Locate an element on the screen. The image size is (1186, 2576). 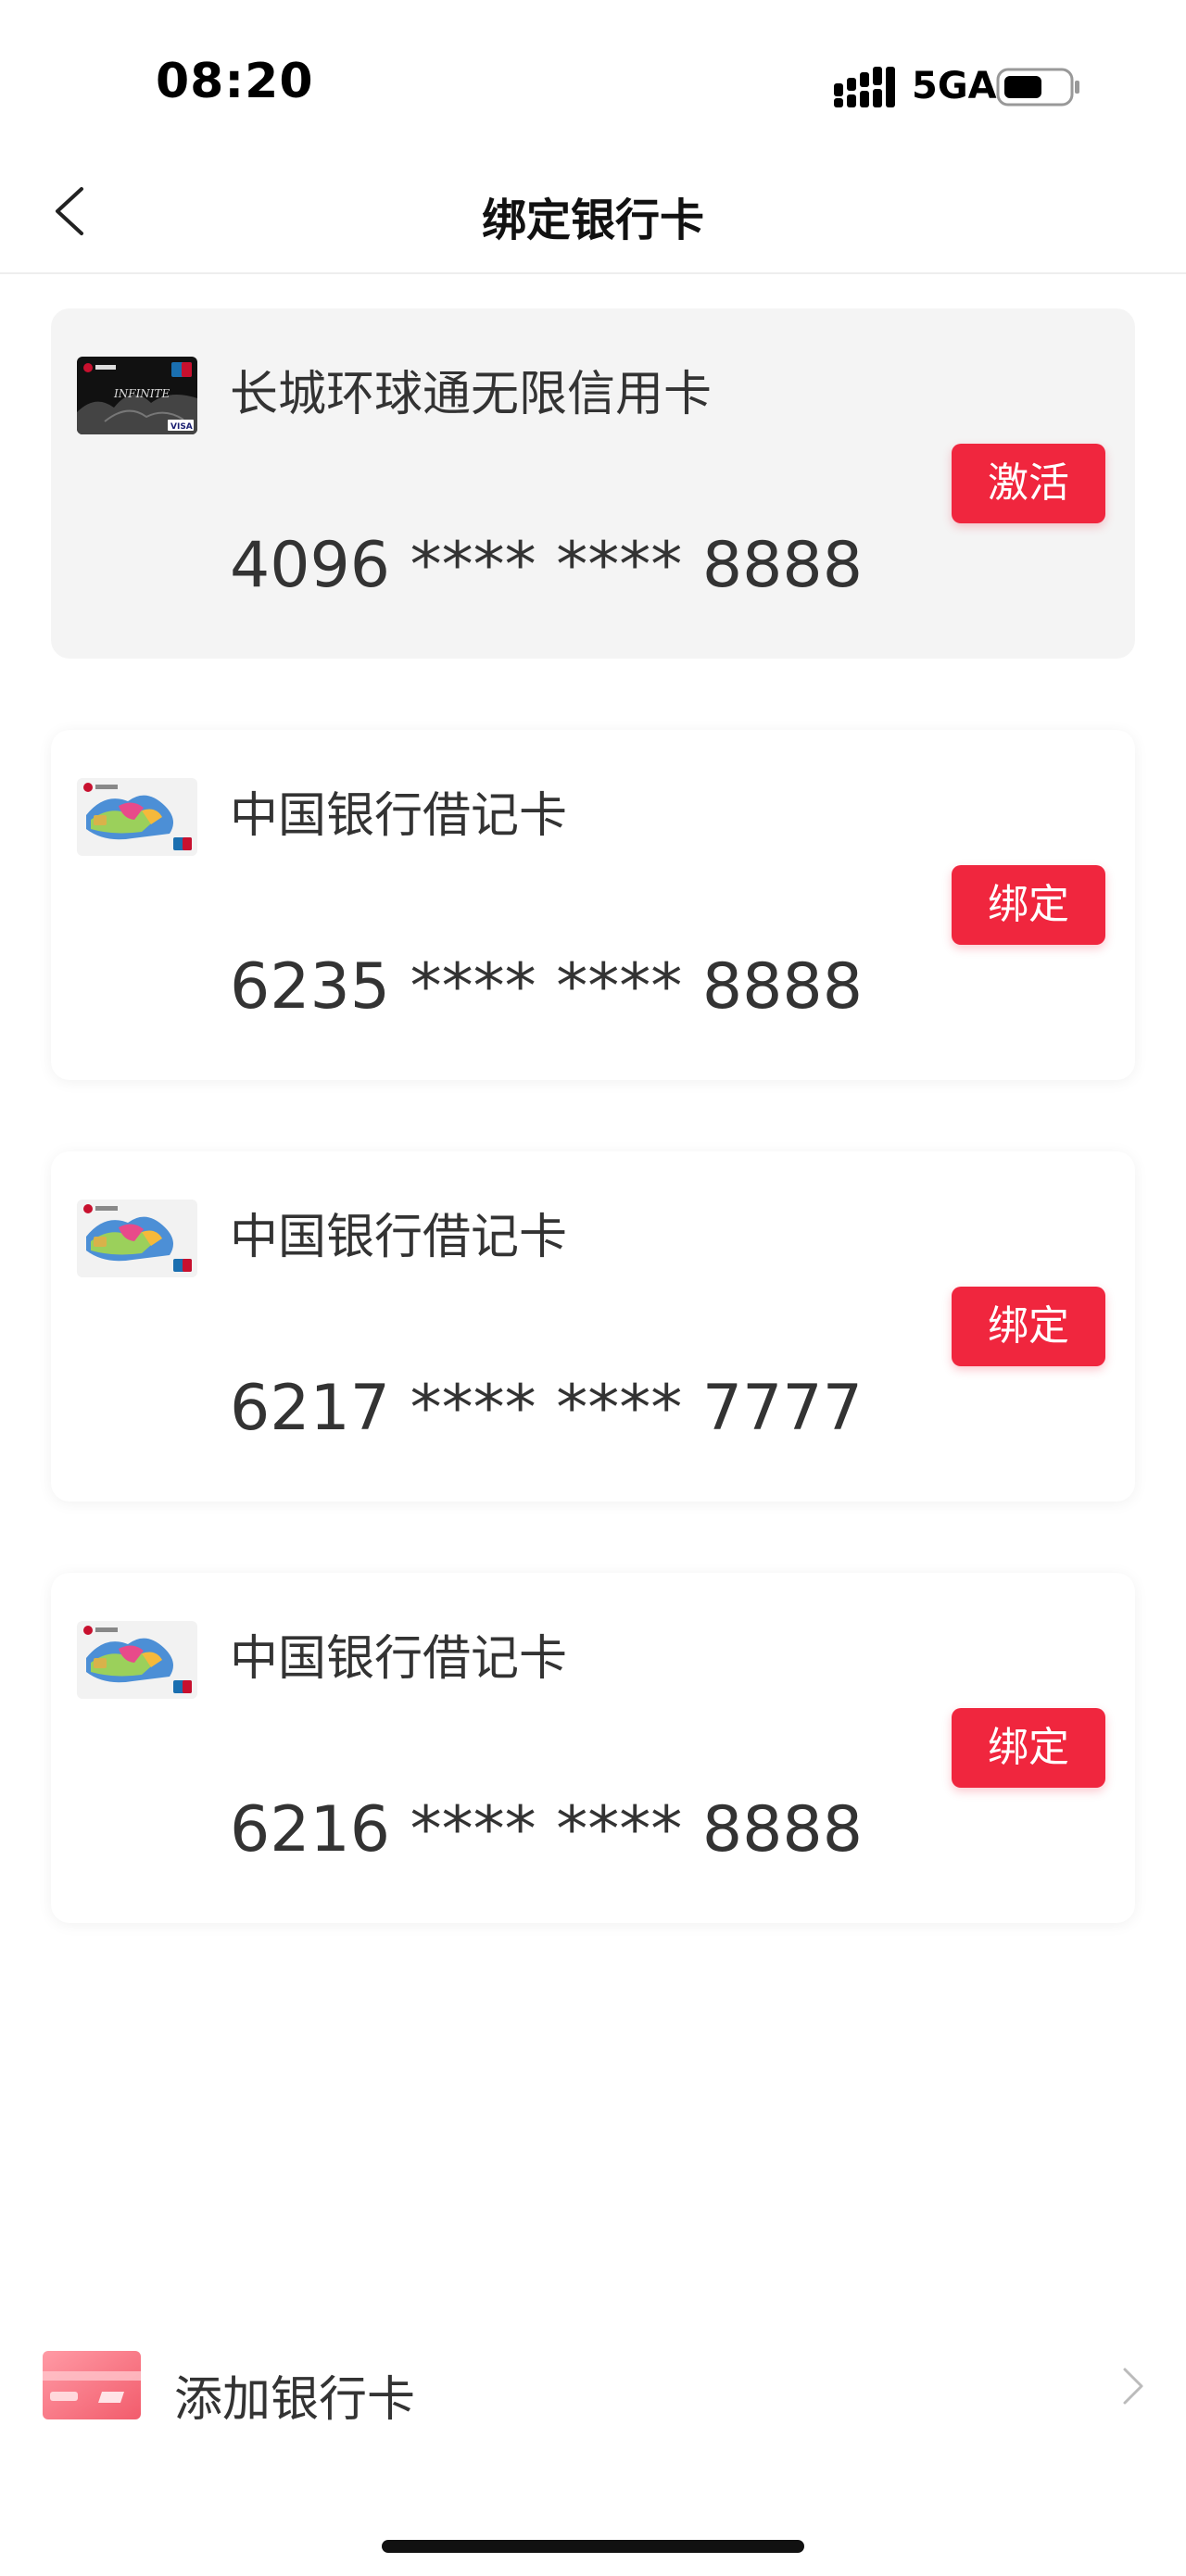
page-title: 绑定银行卡 is located at coordinates (592, 220).